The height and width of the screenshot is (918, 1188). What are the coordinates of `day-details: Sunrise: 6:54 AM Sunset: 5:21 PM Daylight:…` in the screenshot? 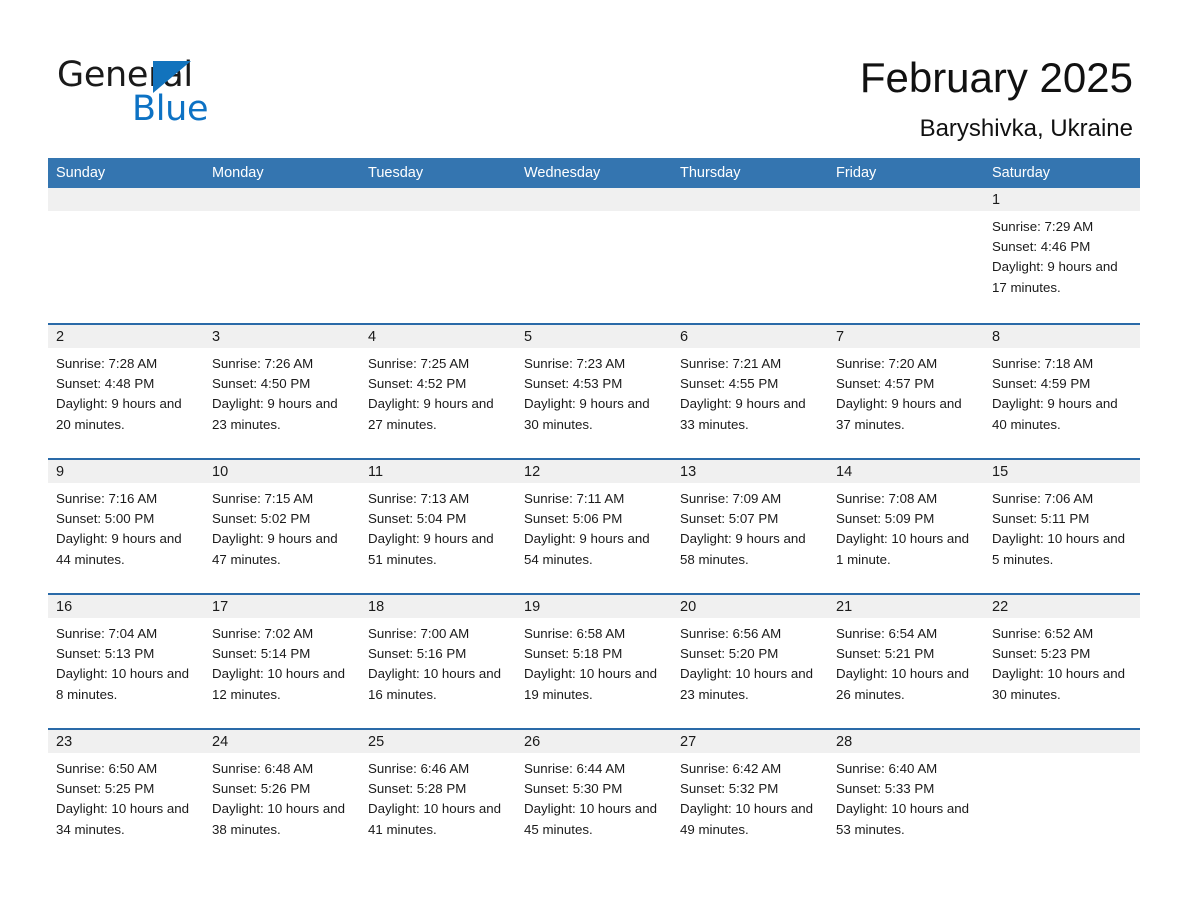 It's located at (906, 661).